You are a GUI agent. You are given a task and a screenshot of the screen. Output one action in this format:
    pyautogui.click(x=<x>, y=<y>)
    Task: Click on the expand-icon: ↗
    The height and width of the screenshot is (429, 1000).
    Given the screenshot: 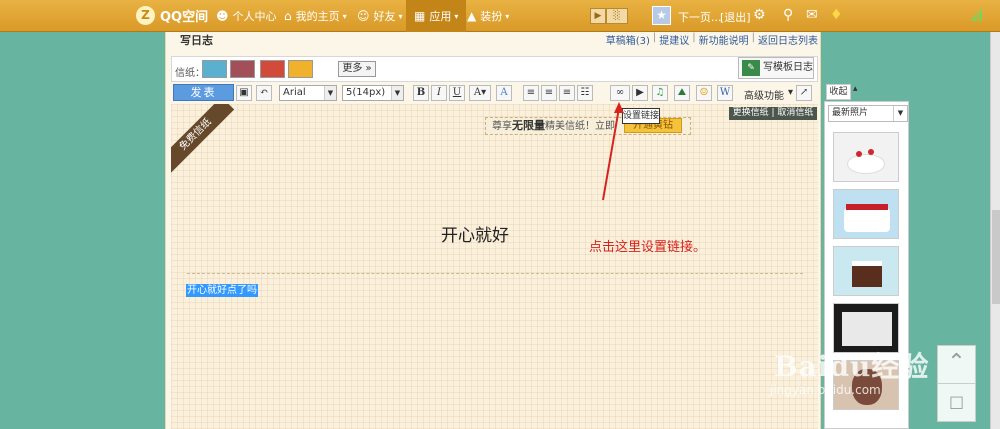 What is the action you would take?
    pyautogui.click(x=804, y=93)
    